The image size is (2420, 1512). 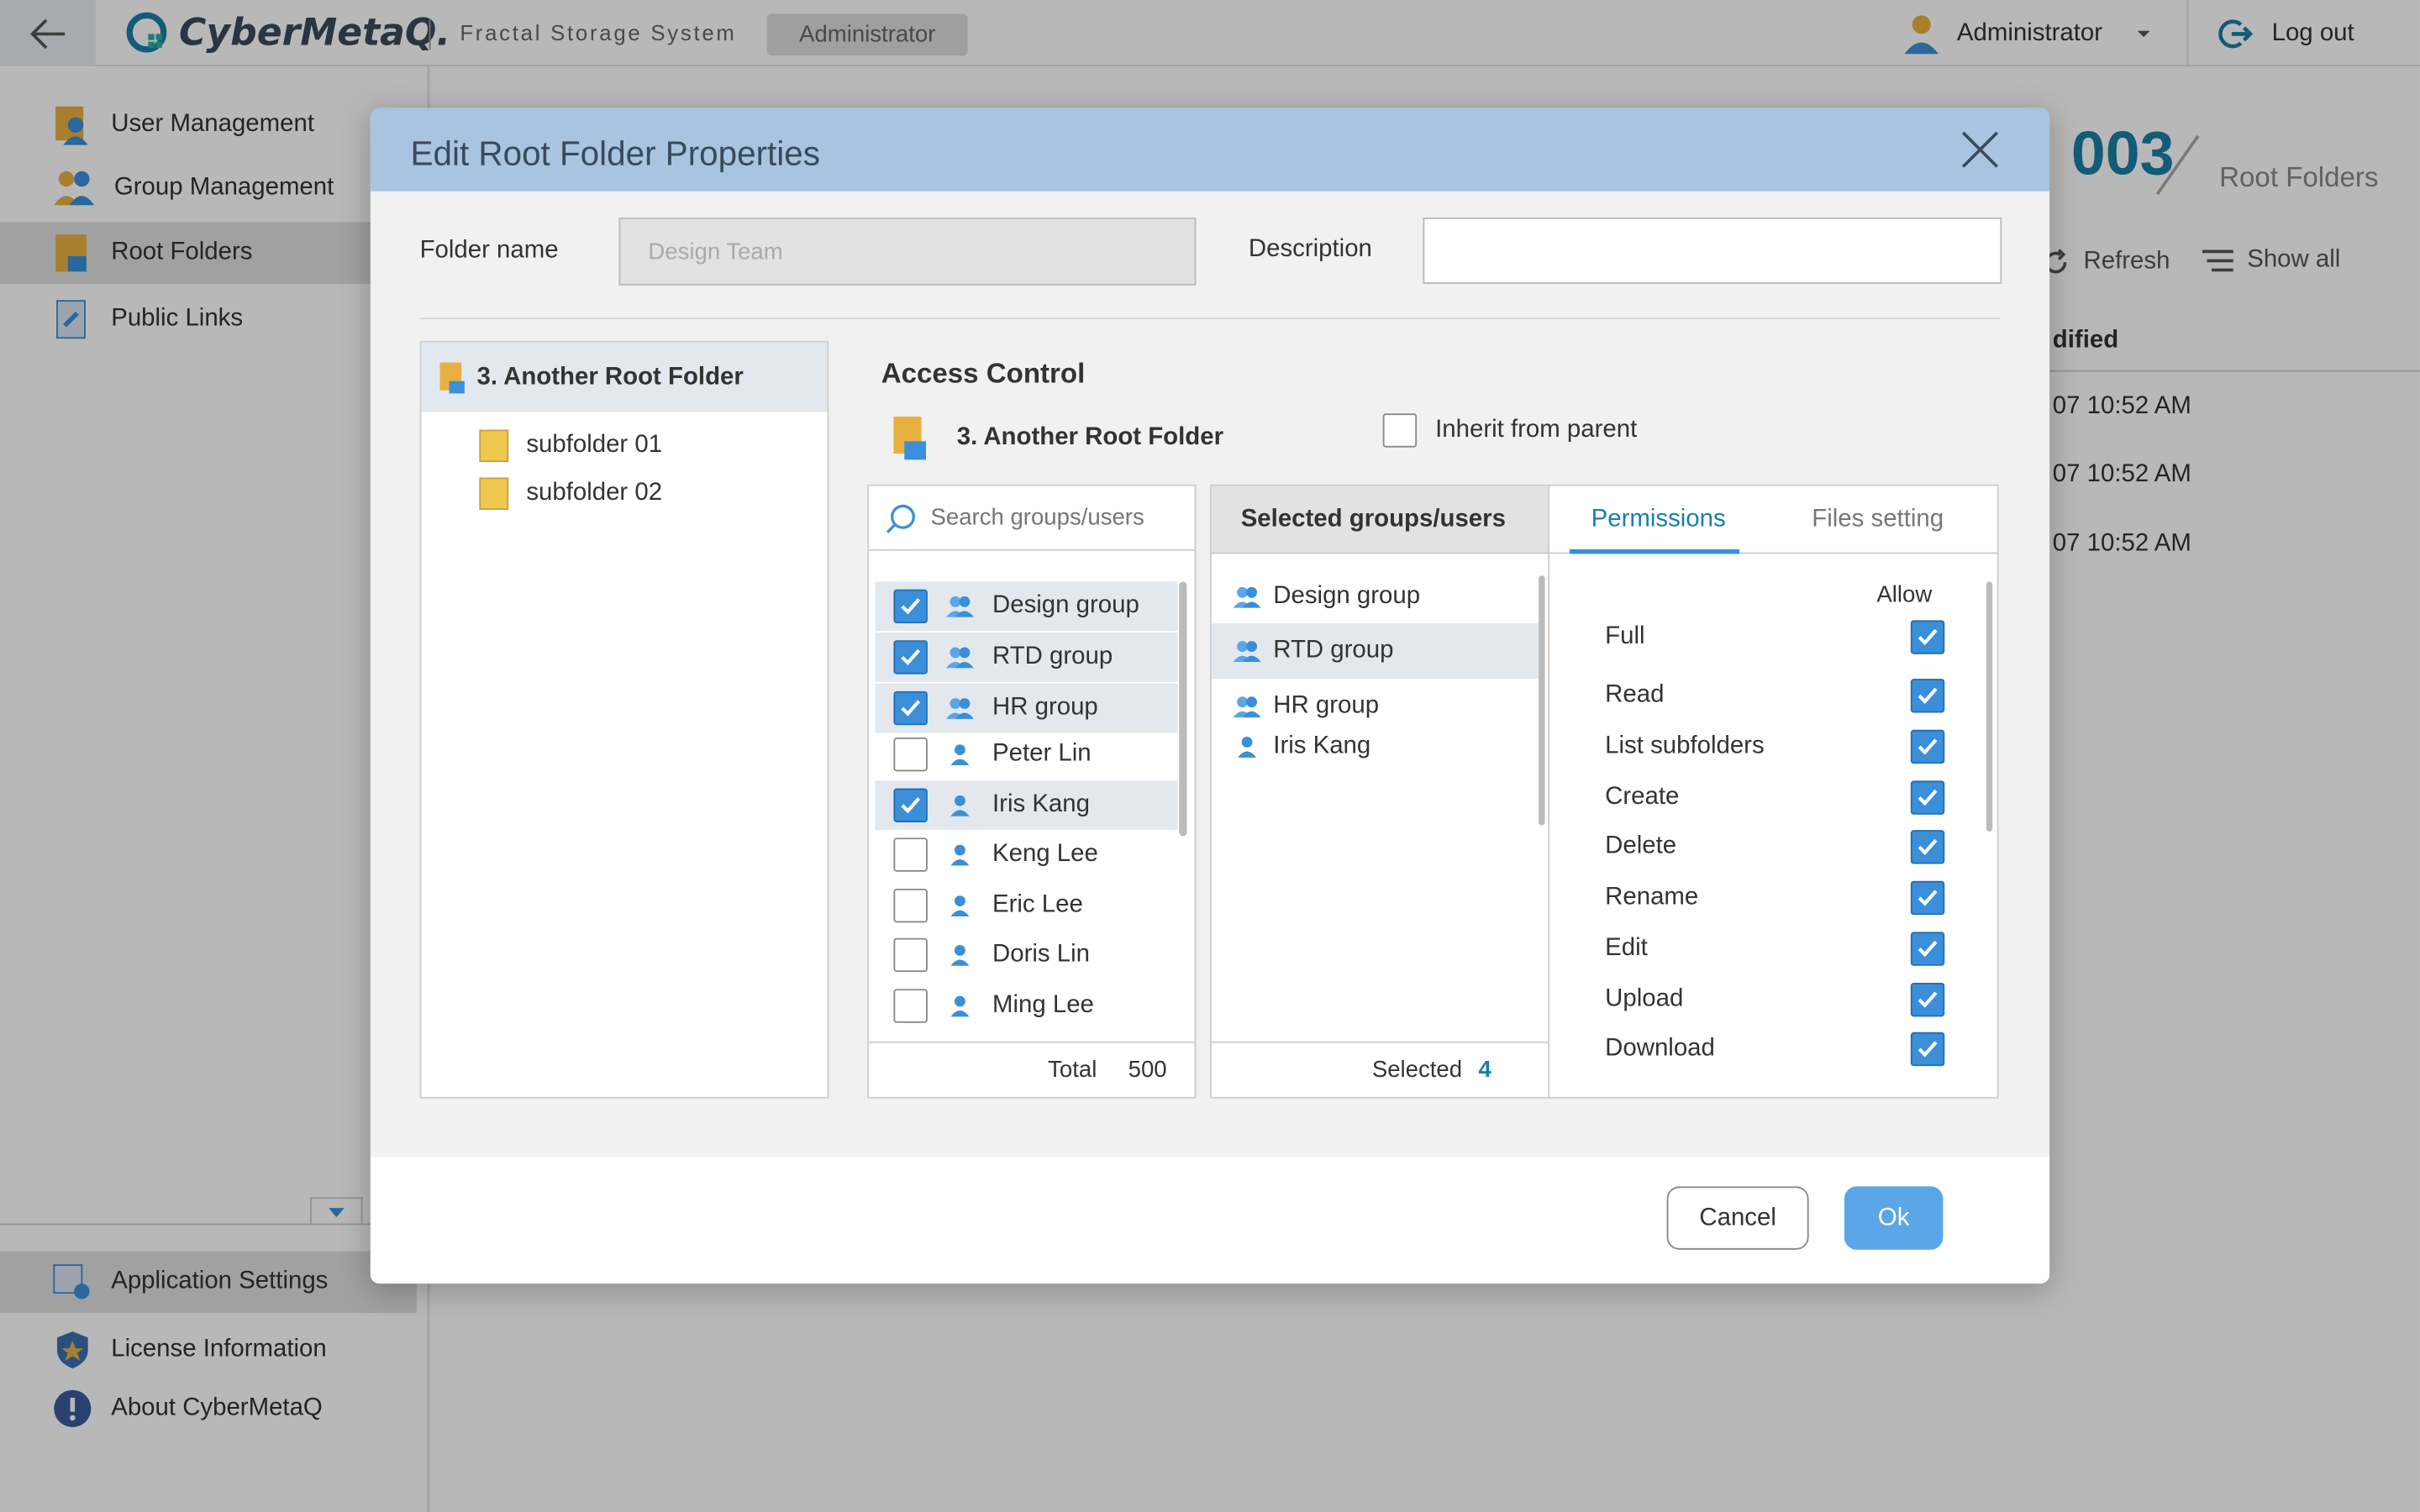 I want to click on list-item: Doris Lin, so click(x=1026, y=955).